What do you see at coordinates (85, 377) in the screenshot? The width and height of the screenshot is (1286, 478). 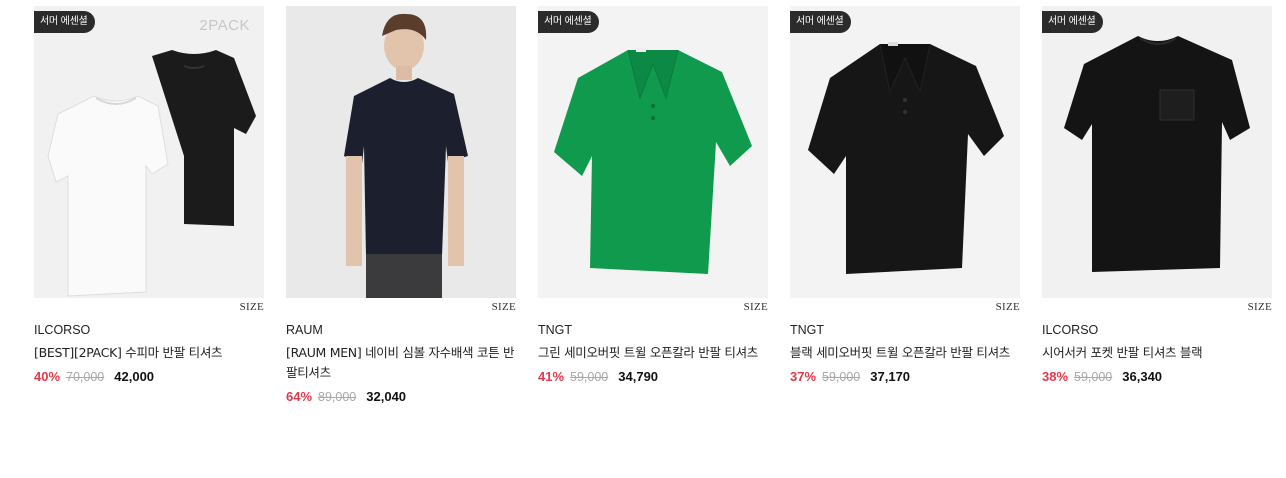 I see `original-price: 70,000` at bounding box center [85, 377].